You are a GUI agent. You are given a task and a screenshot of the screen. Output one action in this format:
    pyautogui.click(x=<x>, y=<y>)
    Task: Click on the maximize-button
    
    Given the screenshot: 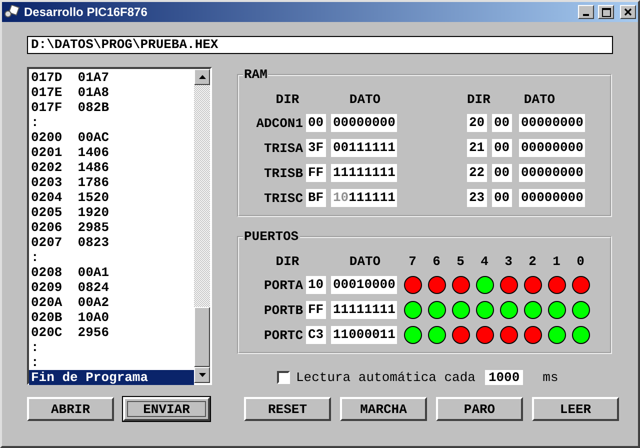 What is the action you would take?
    pyautogui.click(x=606, y=12)
    